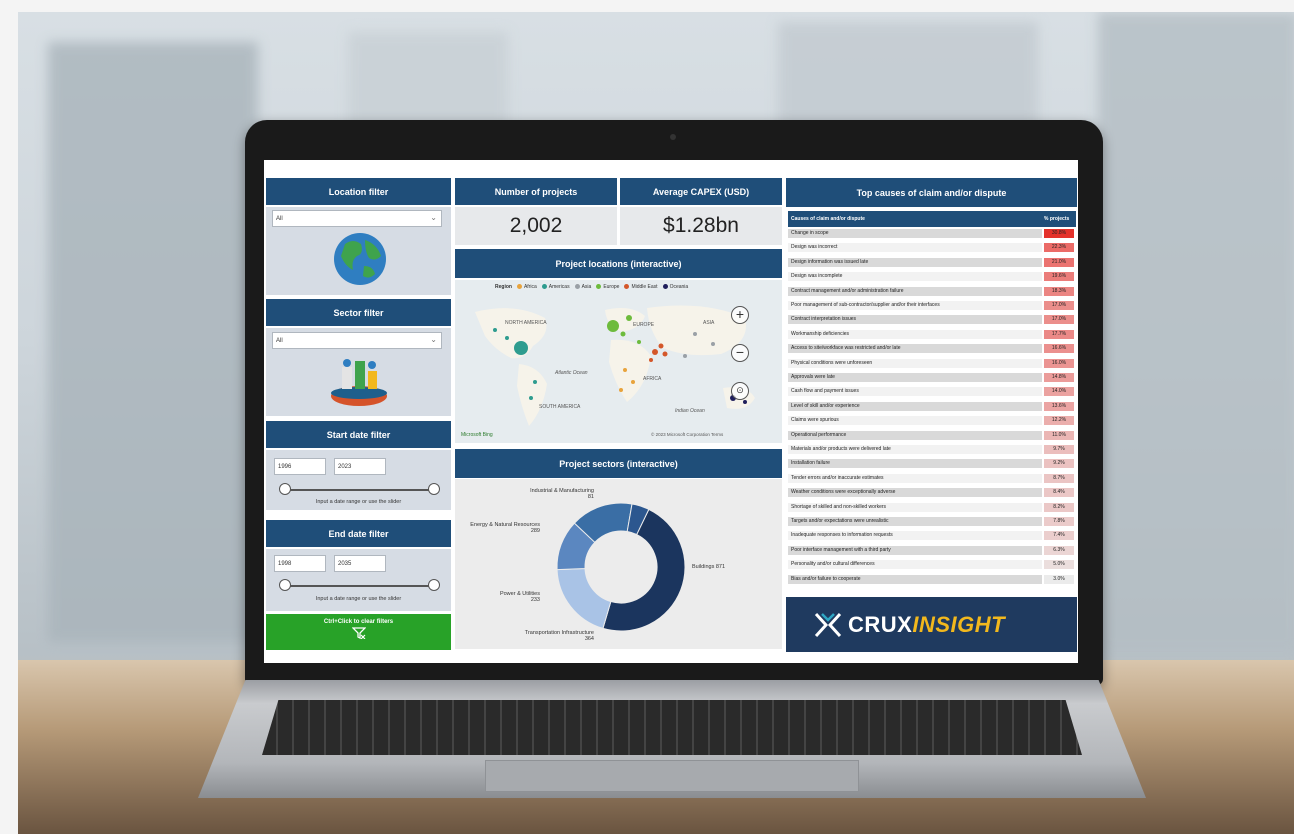  I want to click on location-filter-dropdown: All ⌄, so click(357, 218).